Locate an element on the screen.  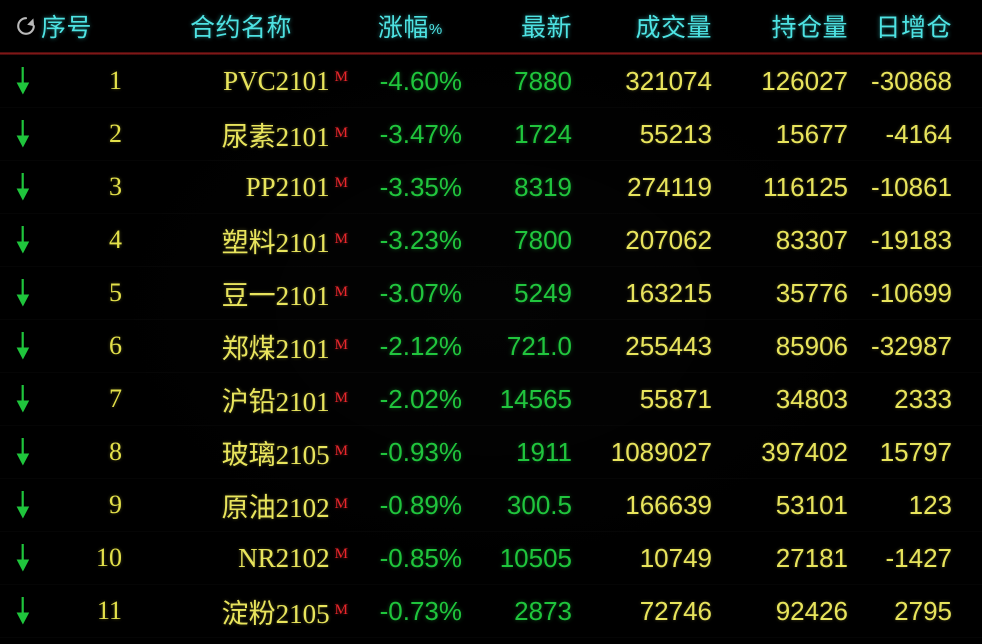
daily-oi-change-cell: 123 is located at coordinates (930, 504).